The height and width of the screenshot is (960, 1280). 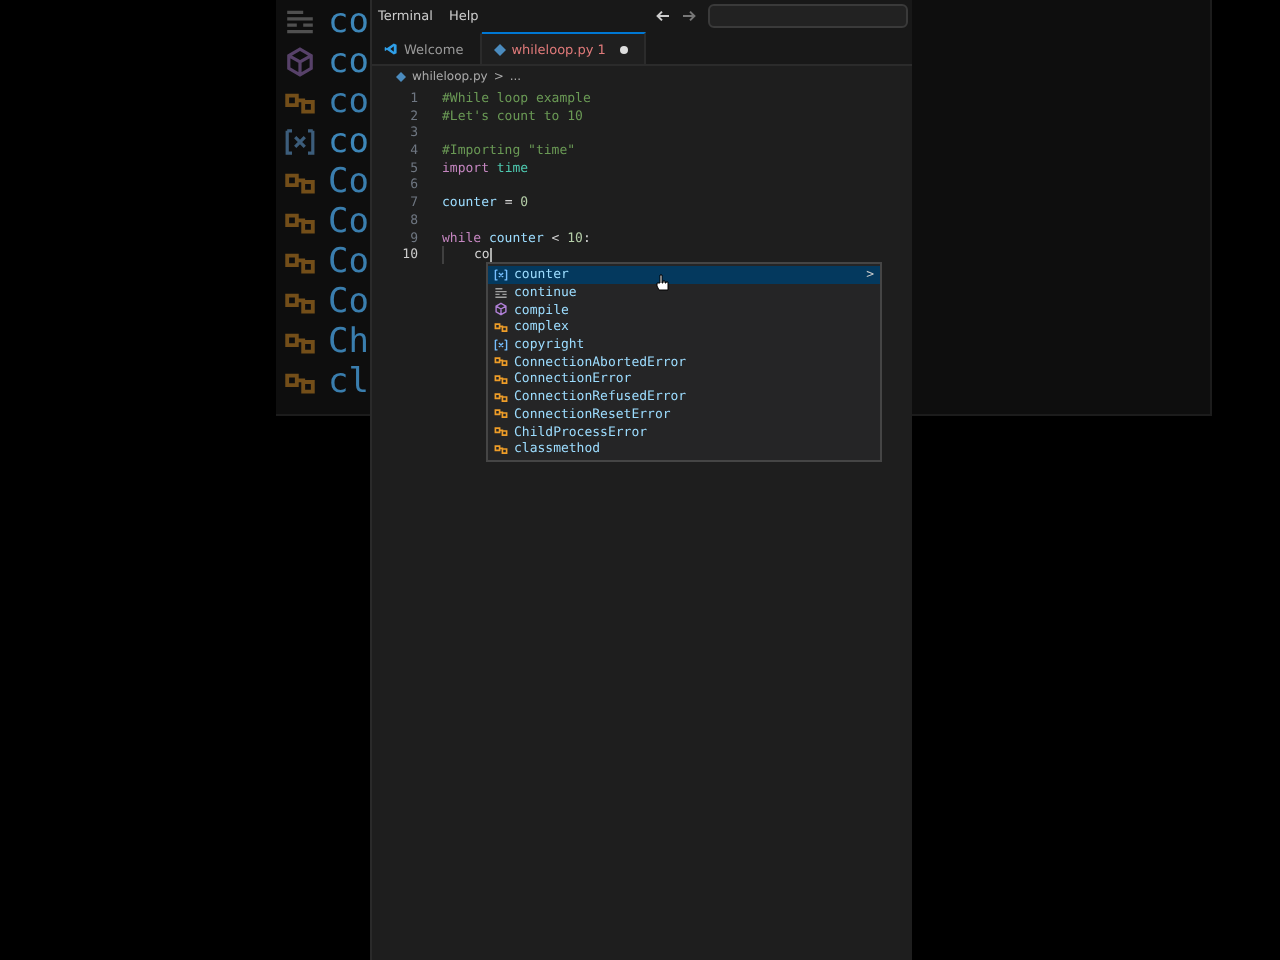 I want to click on class-icon, so click(x=501, y=326).